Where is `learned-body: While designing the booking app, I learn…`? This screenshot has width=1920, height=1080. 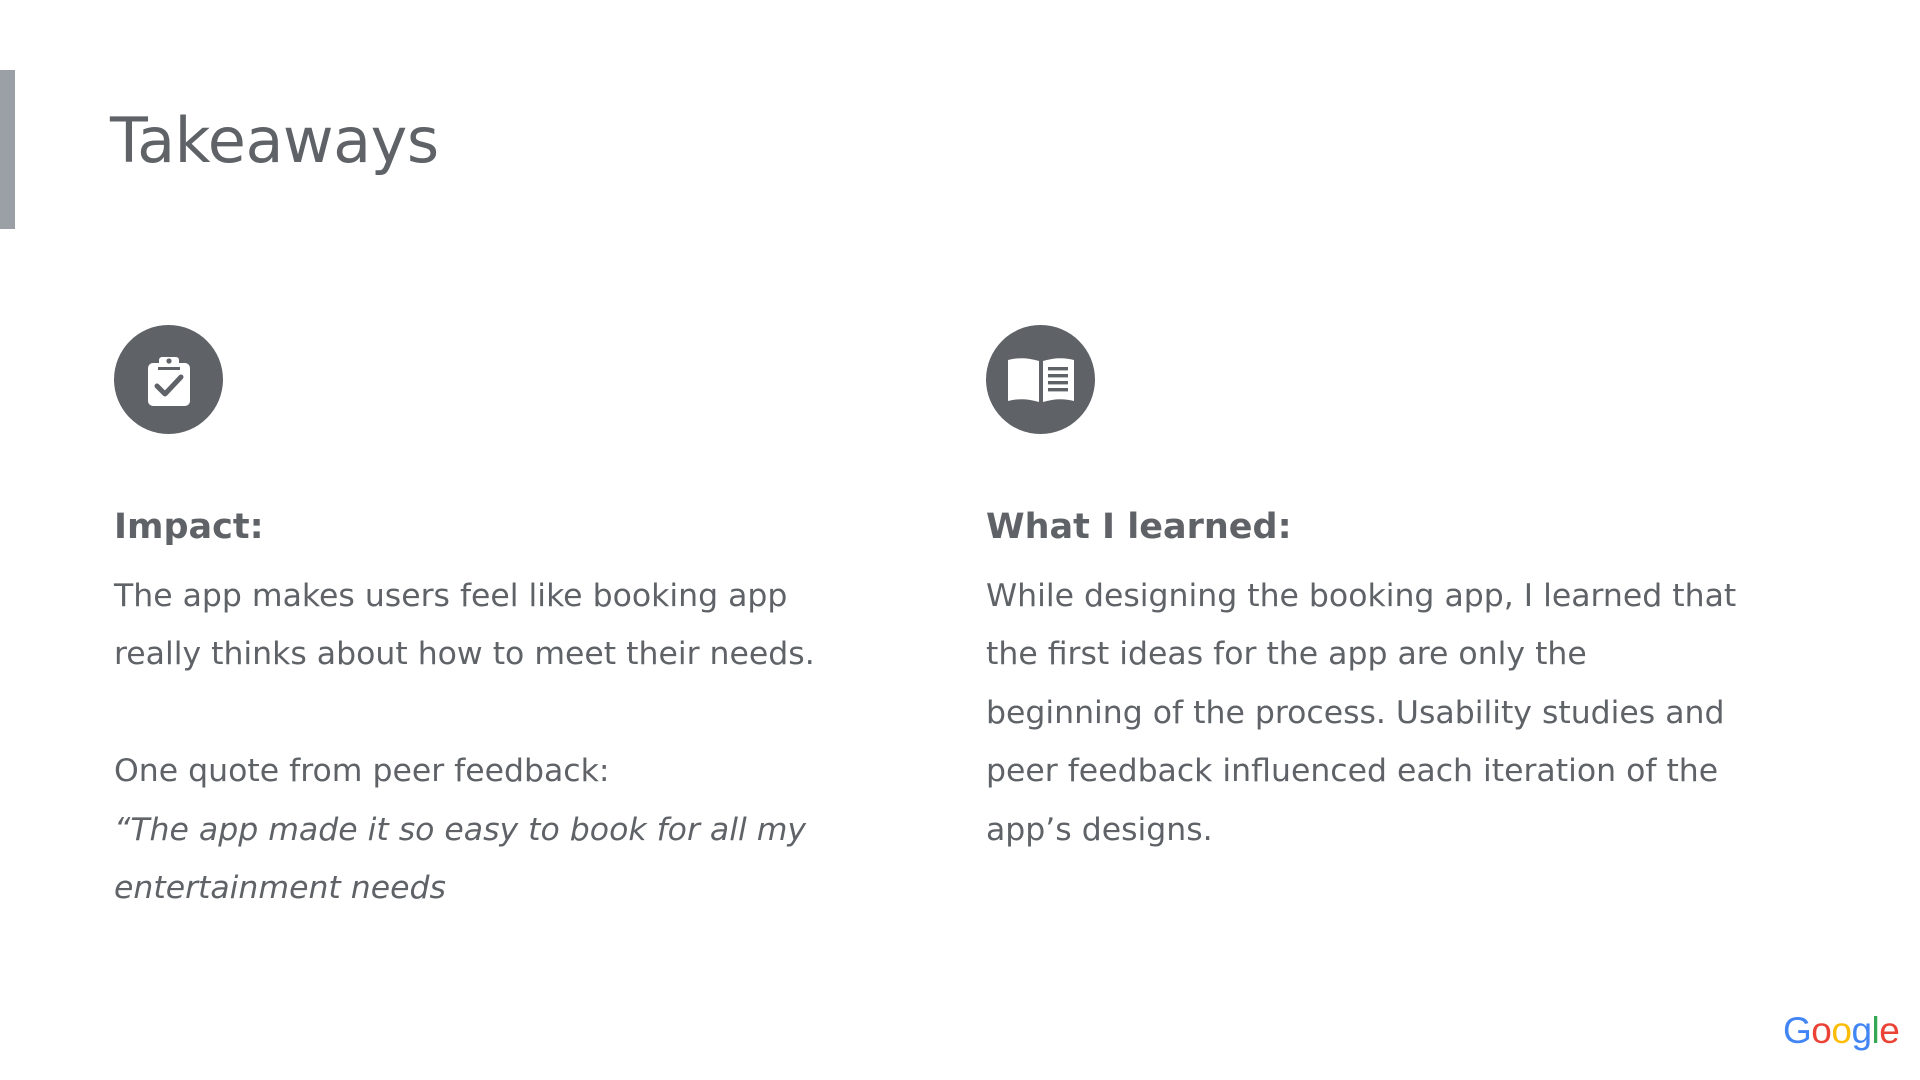 learned-body: While designing the booking app, I learn… is located at coordinates (1361, 713).